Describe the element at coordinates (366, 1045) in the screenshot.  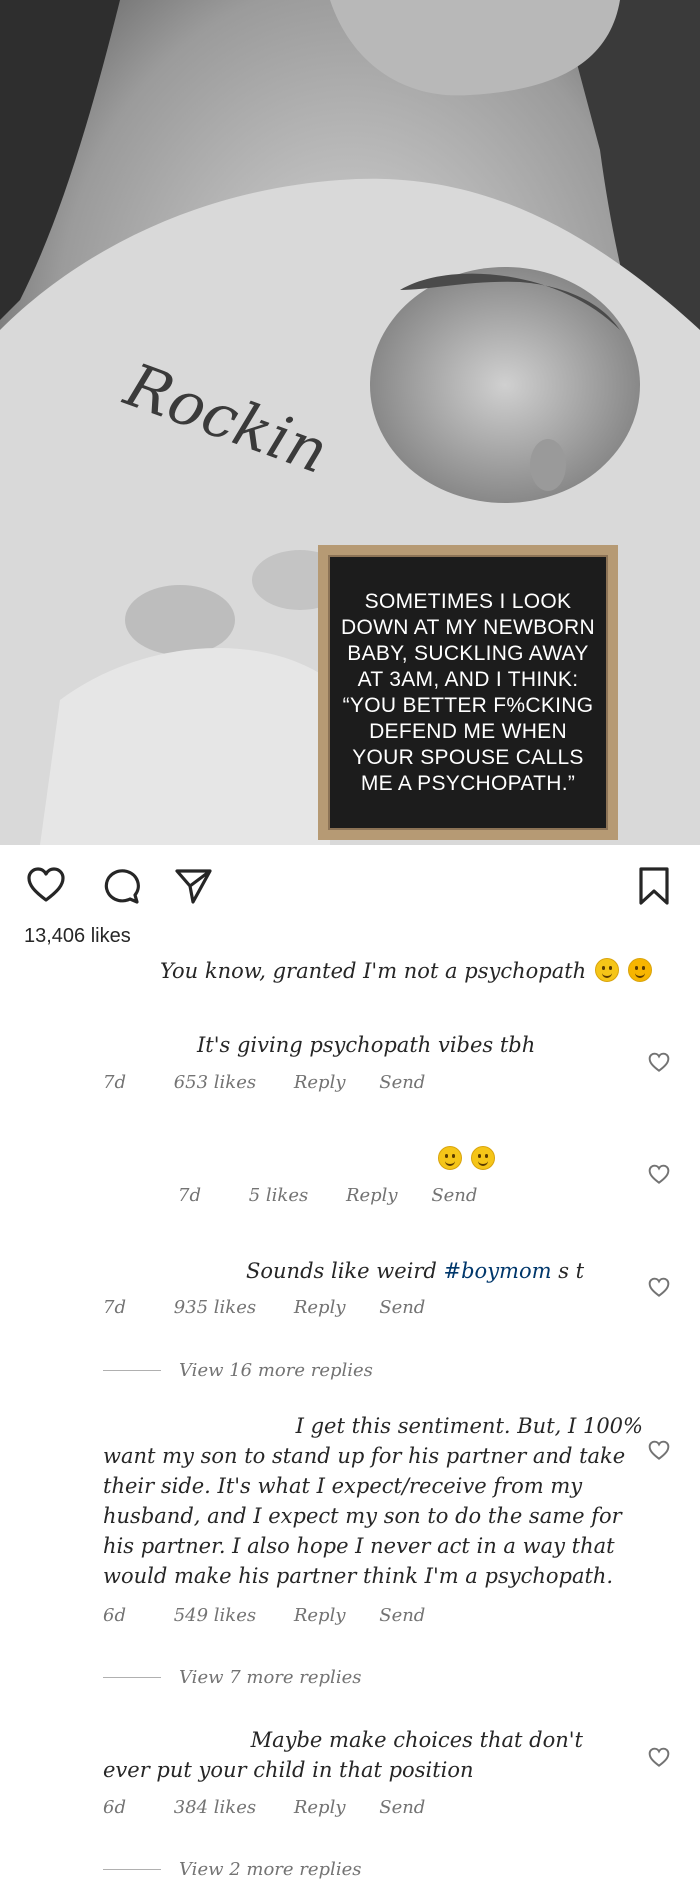
I see `comment-text: It's giving psychopath vibes tbh` at that location.